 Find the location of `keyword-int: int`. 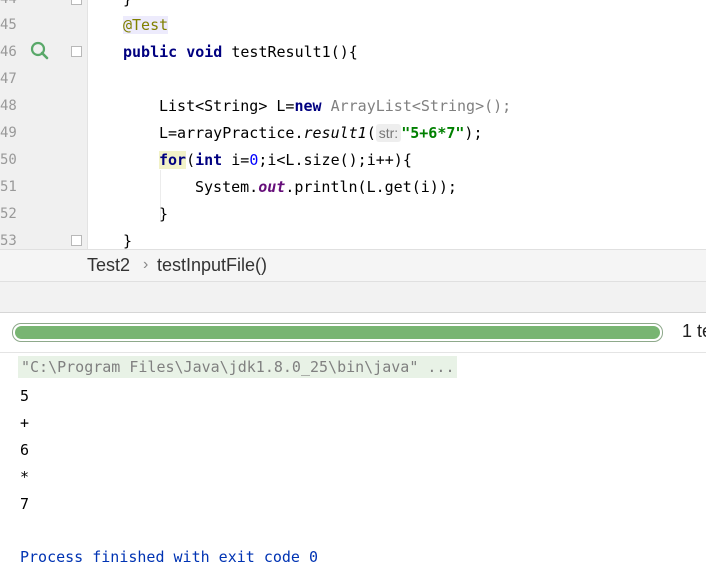

keyword-int: int is located at coordinates (209, 160).